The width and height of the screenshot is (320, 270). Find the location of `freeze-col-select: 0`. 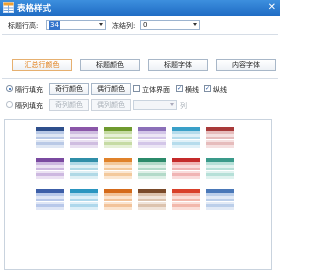

freeze-col-select: 0 is located at coordinates (170, 25).